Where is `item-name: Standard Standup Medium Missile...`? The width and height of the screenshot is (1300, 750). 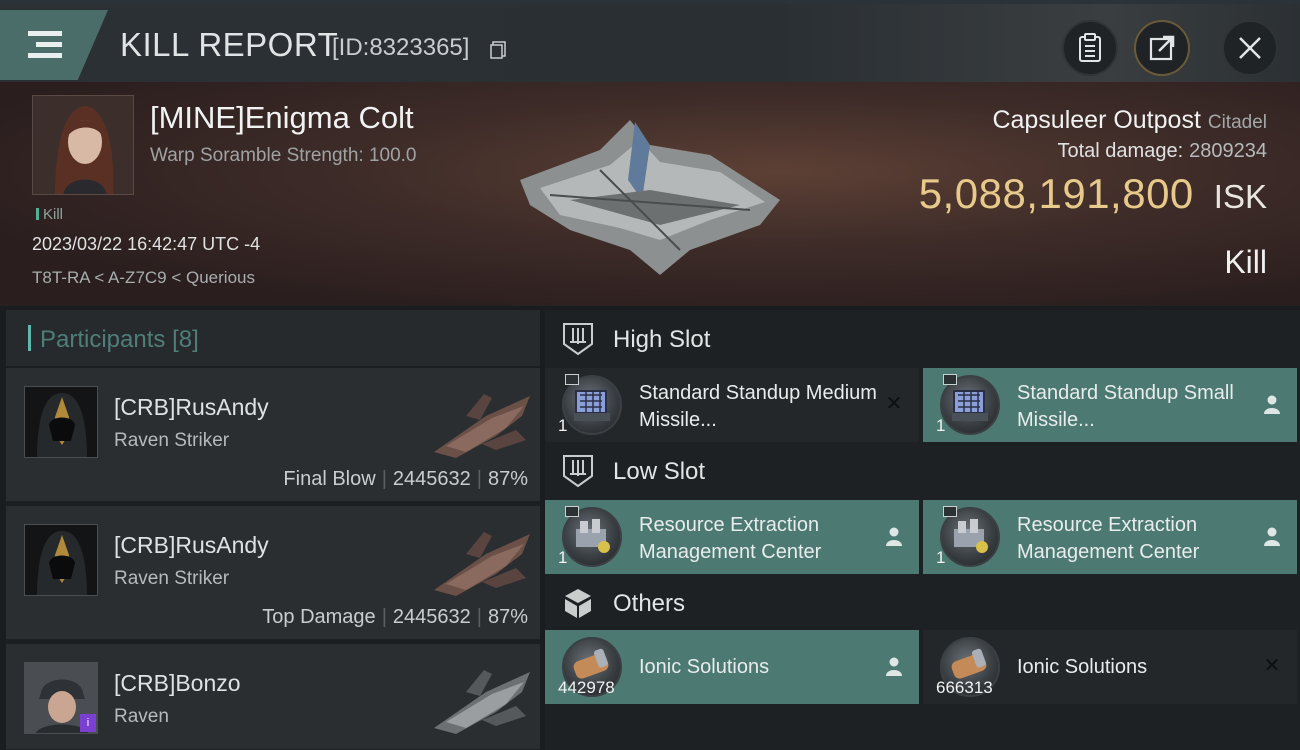
item-name: Standard Standup Medium Missile... is located at coordinates (758, 406).